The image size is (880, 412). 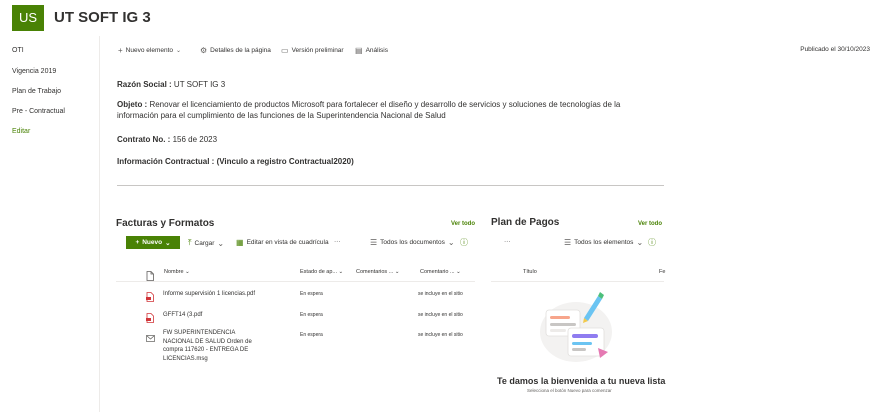 I want to click on column-estado: Estado de ap... ⌄, so click(x=321, y=272).